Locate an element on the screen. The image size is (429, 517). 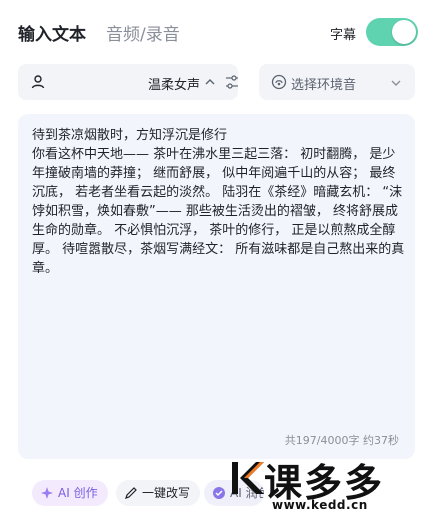
voice-selected-label: 温柔女声 is located at coordinates (174, 85).